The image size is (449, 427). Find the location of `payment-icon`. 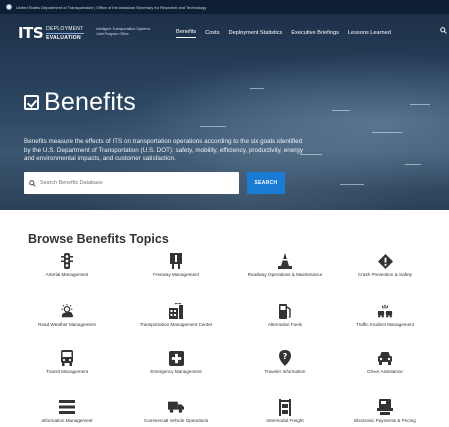

payment-icon is located at coordinates (385, 407).